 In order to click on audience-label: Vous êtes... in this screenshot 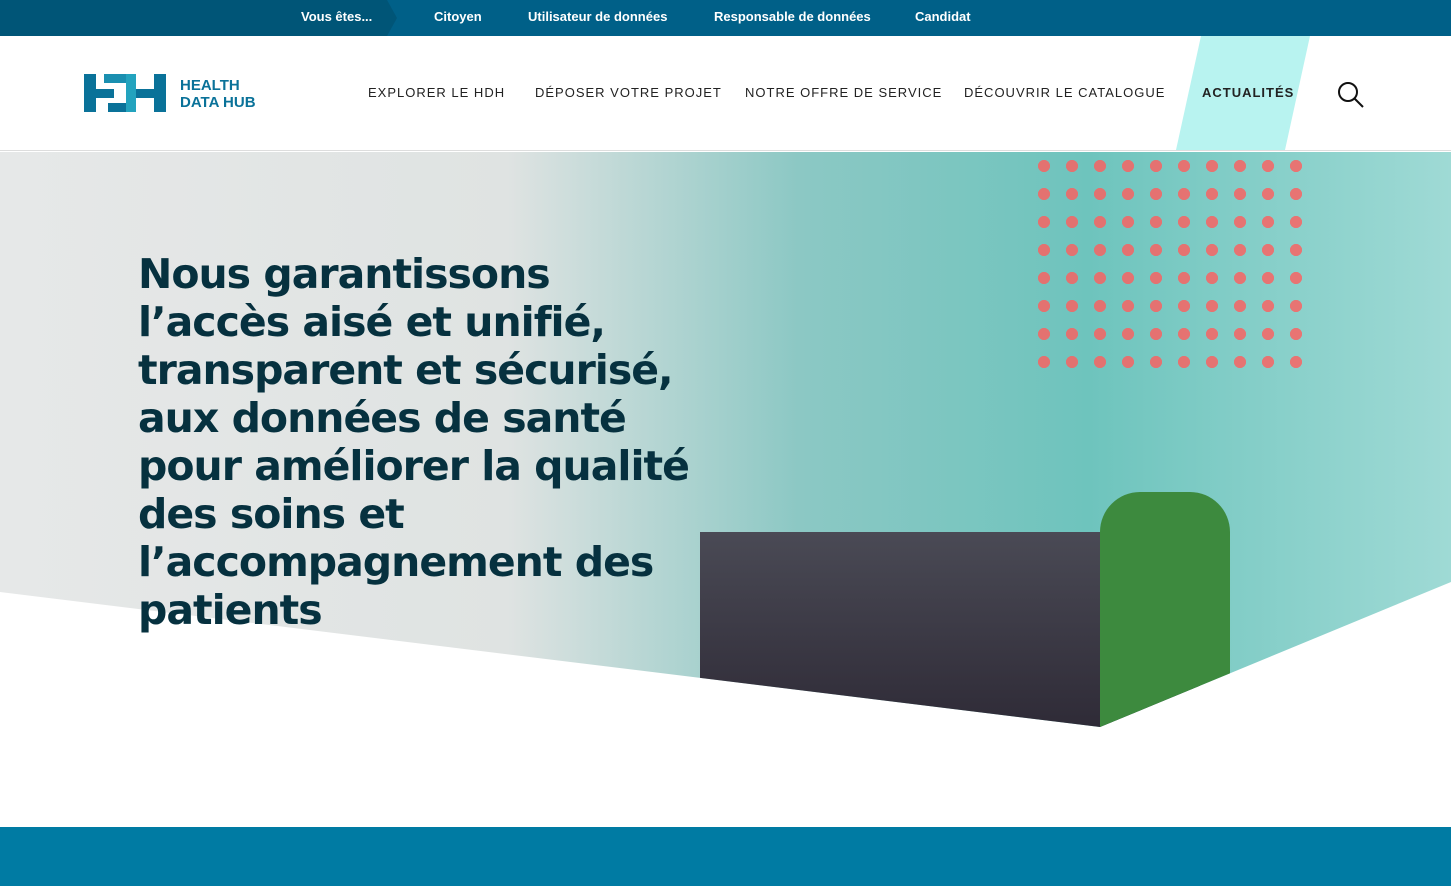, I will do `click(337, 16)`.